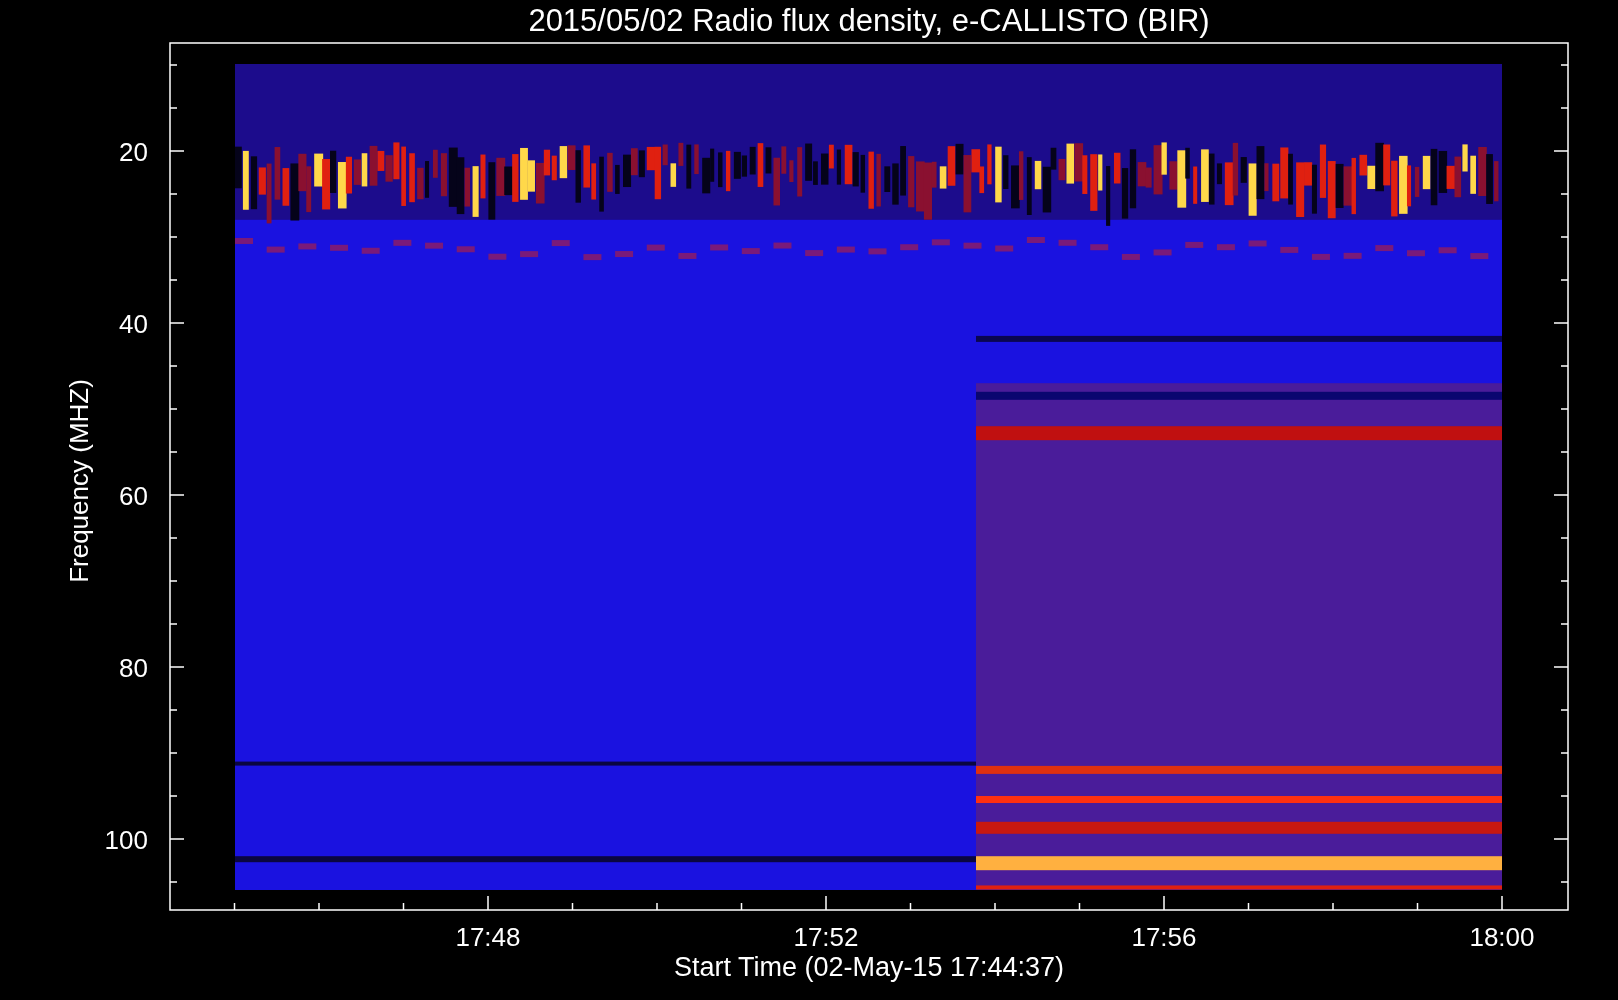 The width and height of the screenshot is (1618, 1000). Describe the element at coordinates (869, 967) in the screenshot. I see `x-axis-label: Start Time (02-May-15 17:44:37)` at that location.